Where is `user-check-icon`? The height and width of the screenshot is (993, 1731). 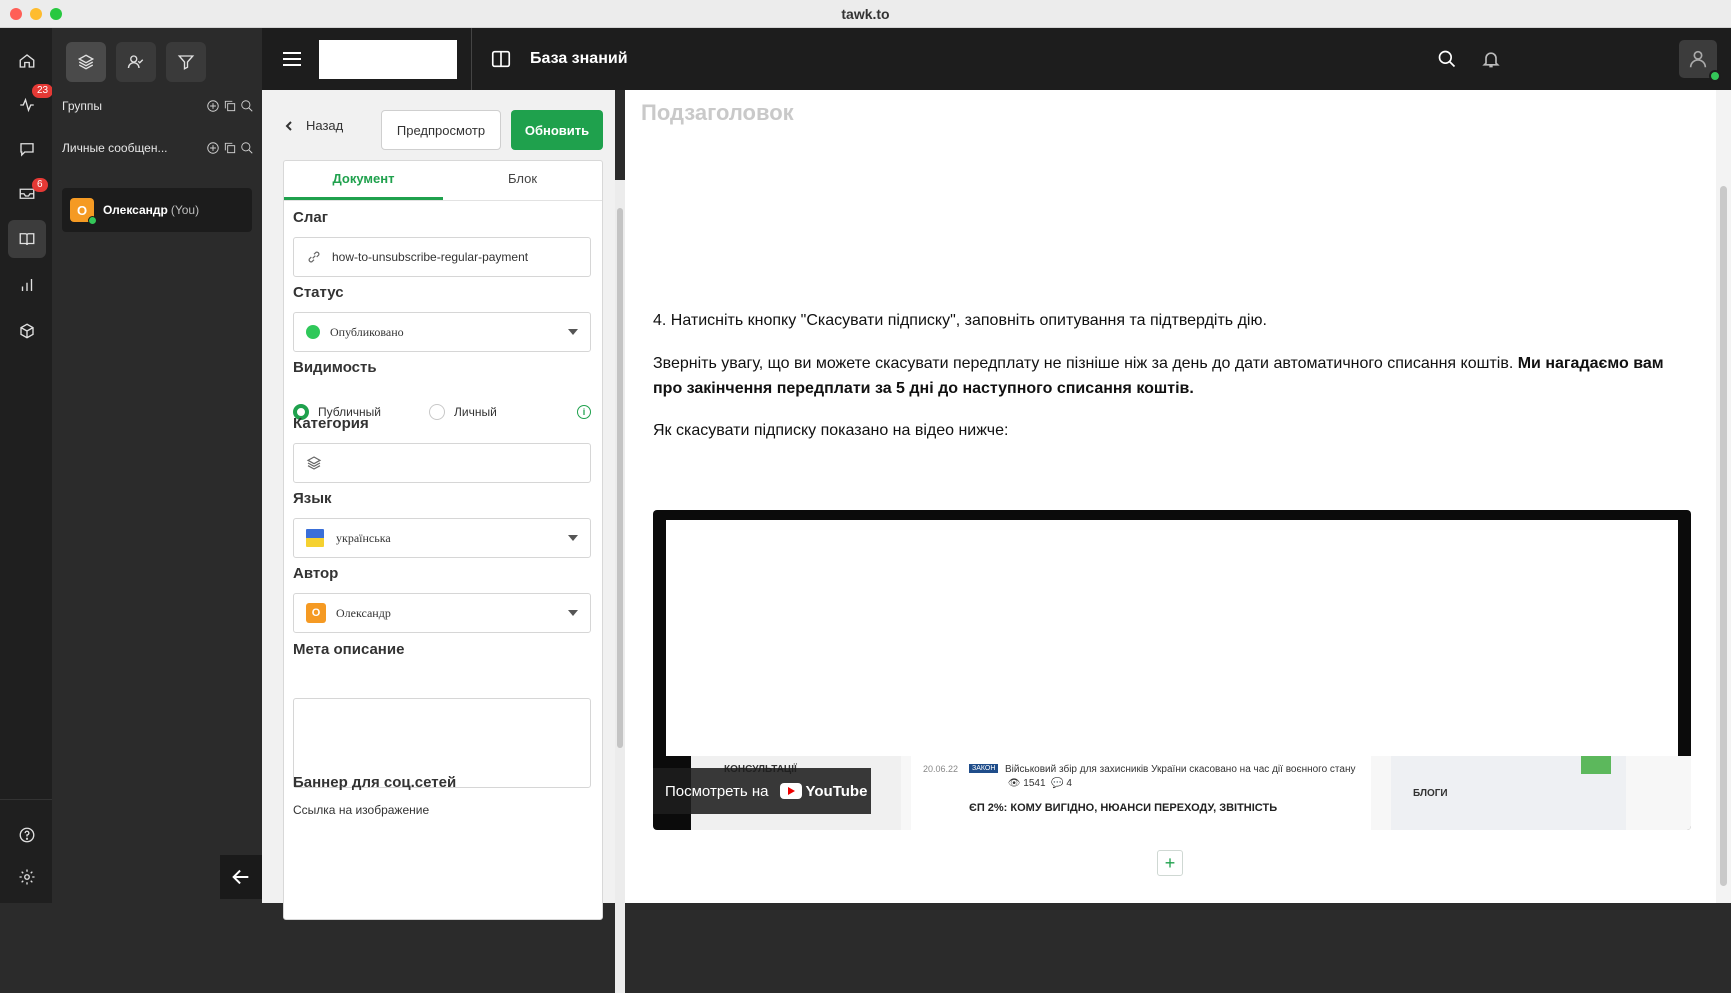
user-check-icon is located at coordinates (135, 62).